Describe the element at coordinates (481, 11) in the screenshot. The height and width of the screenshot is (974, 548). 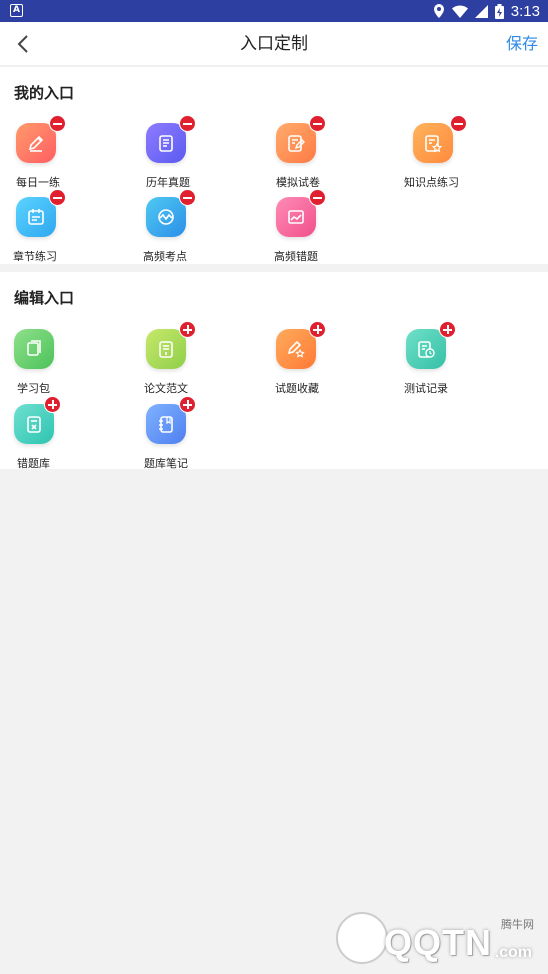
I see `signal-icon` at that location.